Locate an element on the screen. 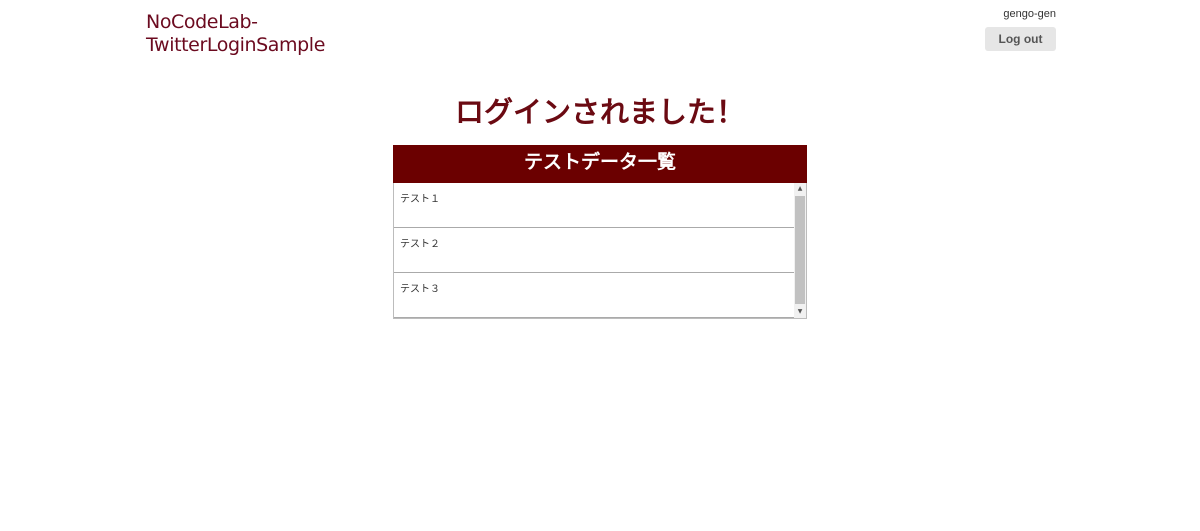  scroll-down-arrow-icon: ▼ is located at coordinates (800, 312).